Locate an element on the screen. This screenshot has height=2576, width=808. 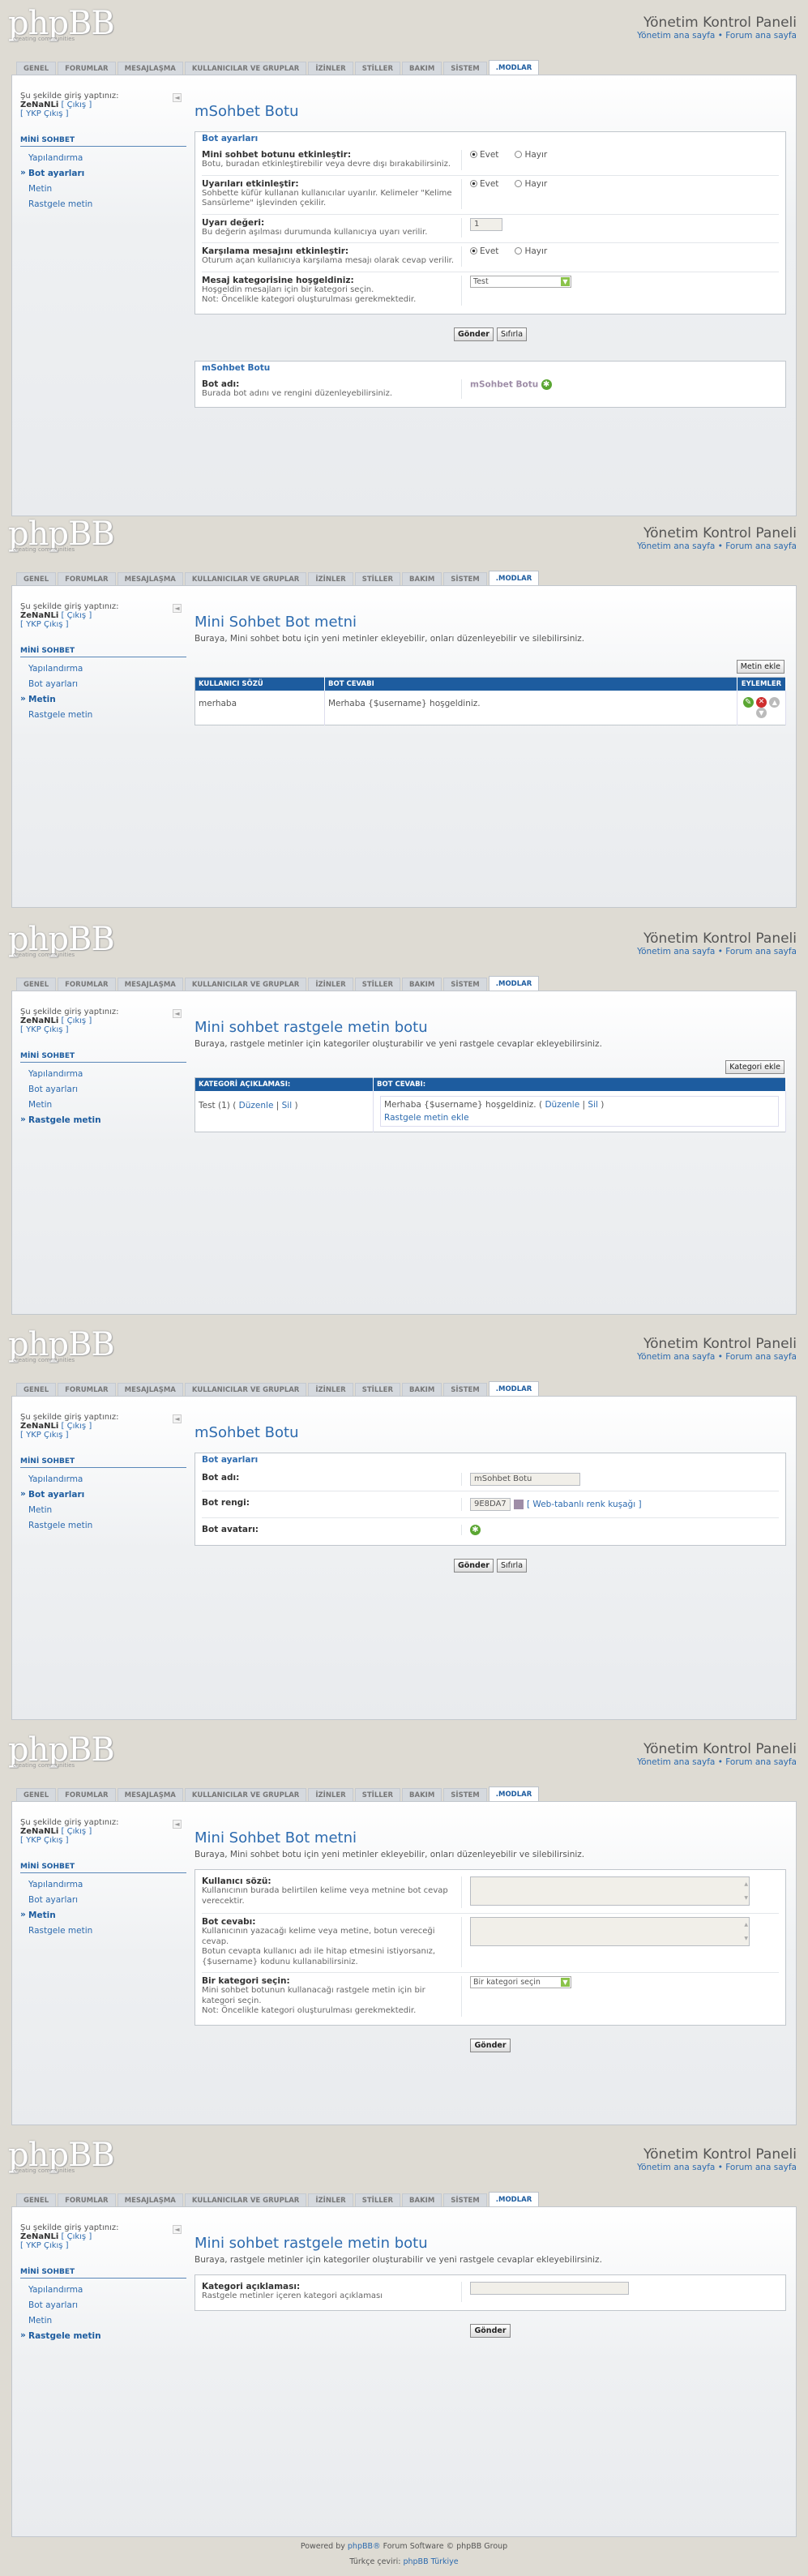
category-description-input is located at coordinates (549, 2288).